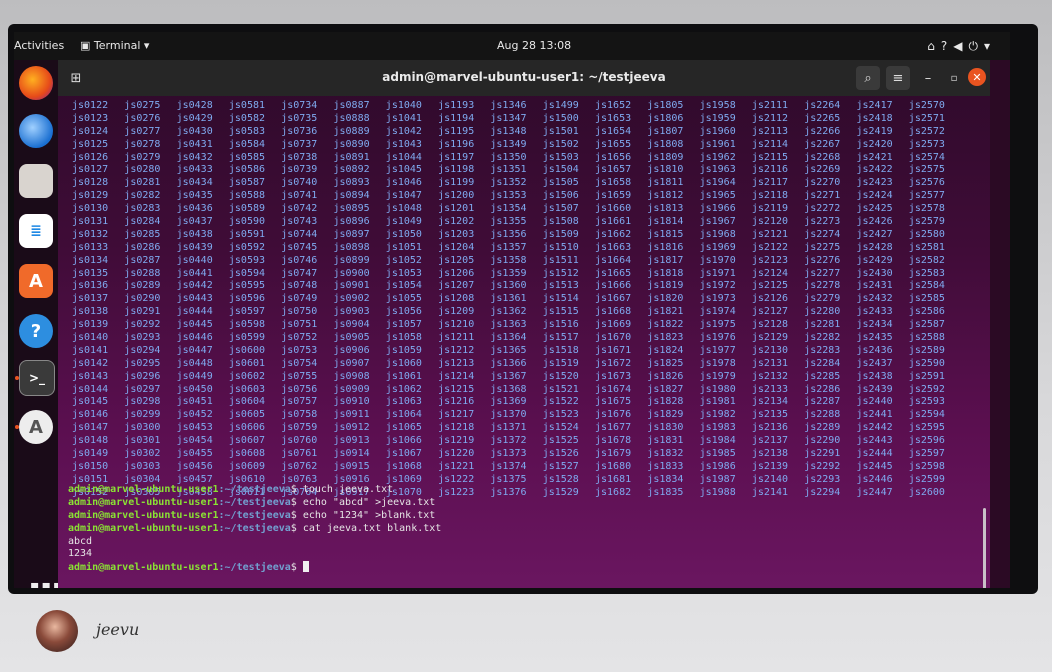  What do you see at coordinates (456, 247) in the screenshot?
I see `file-name: js1204` at bounding box center [456, 247].